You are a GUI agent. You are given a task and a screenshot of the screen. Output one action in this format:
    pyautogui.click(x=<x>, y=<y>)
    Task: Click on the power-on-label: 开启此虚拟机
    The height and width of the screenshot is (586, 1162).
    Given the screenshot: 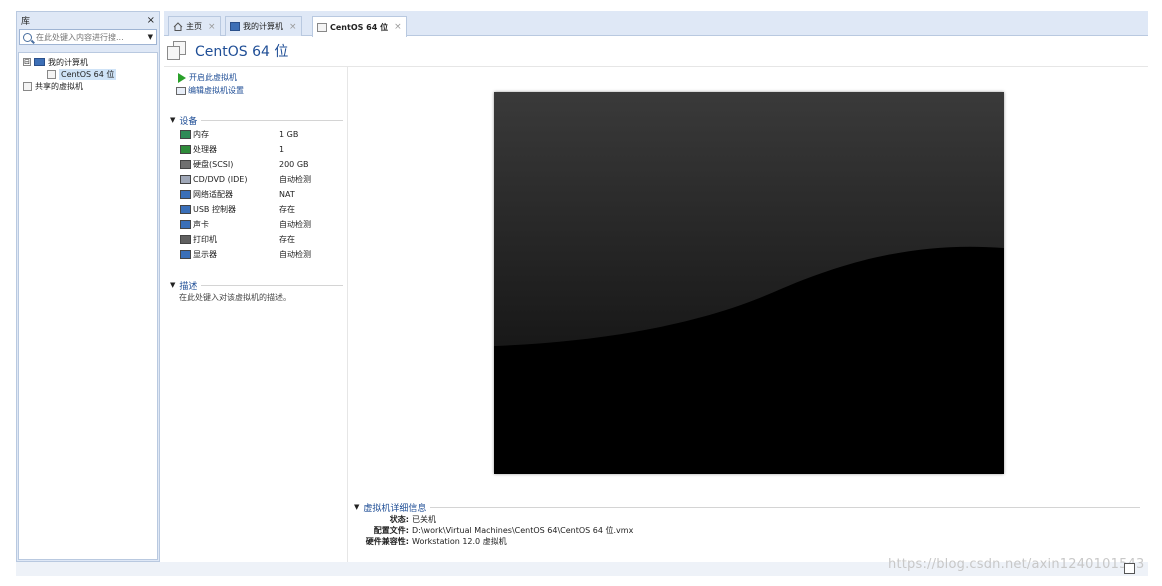 What is the action you would take?
    pyautogui.click(x=213, y=77)
    